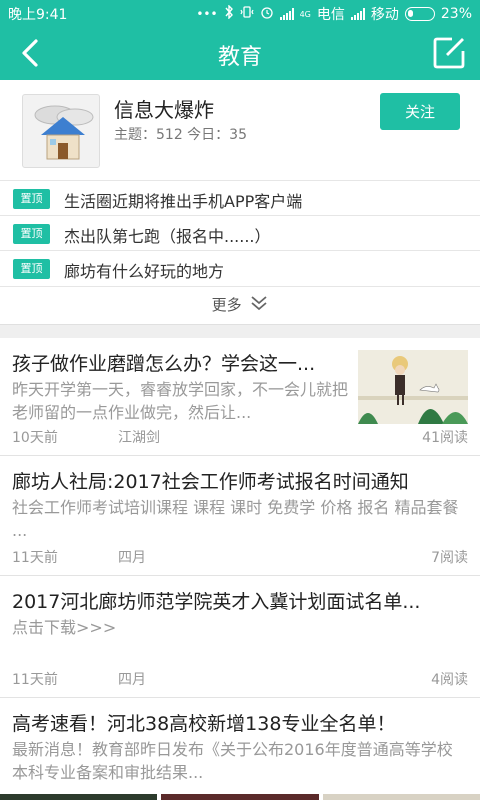 This screenshot has width=480, height=800. I want to click on battery-icon, so click(419, 14).